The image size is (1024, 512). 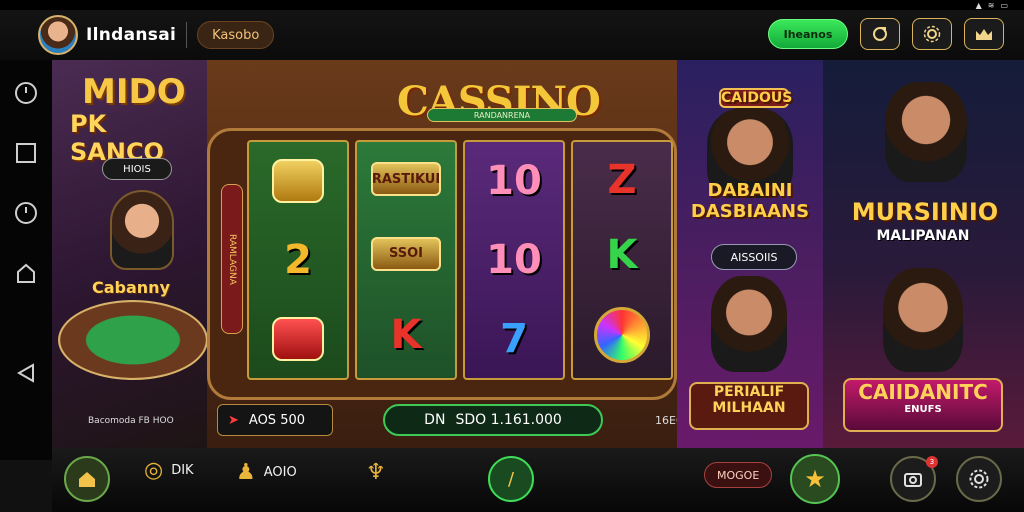 I want to click on reel-3: 10 10 7, so click(x=514, y=260).